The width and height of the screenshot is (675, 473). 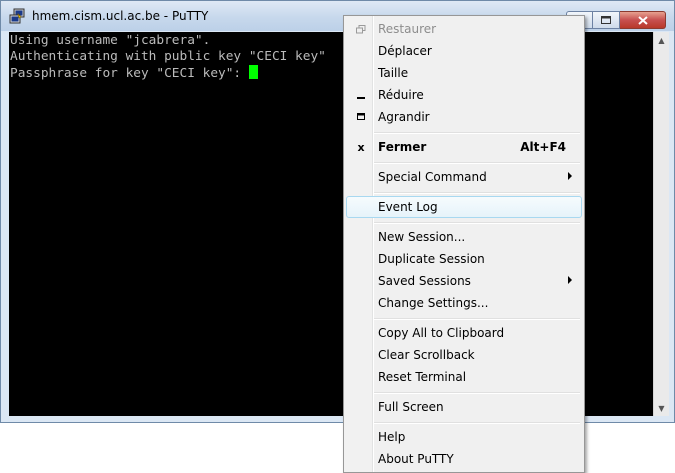 I want to click on menu-item-reset-terminal: Reset Terminal, so click(x=464, y=377).